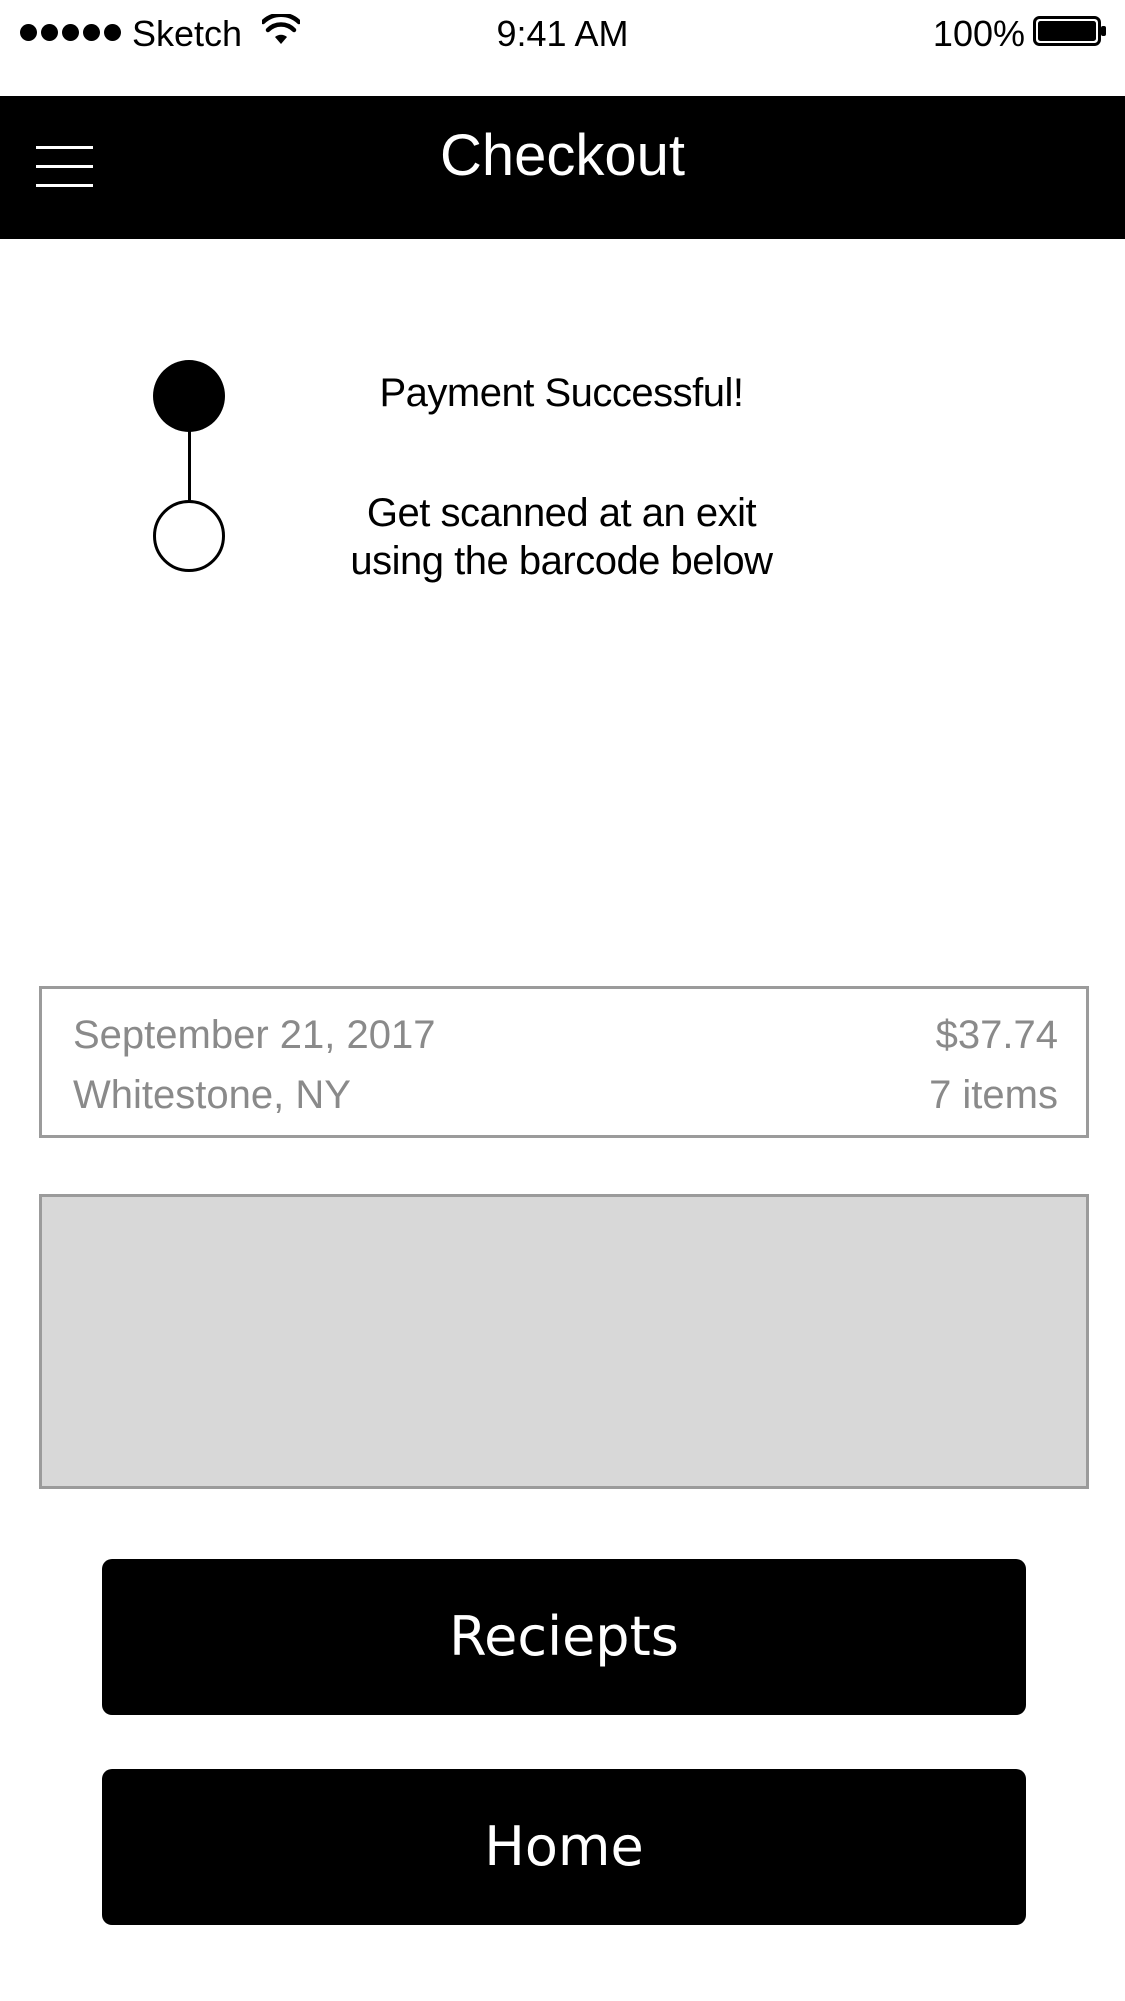  What do you see at coordinates (562, 155) in the screenshot?
I see `page-title: Checkout` at bounding box center [562, 155].